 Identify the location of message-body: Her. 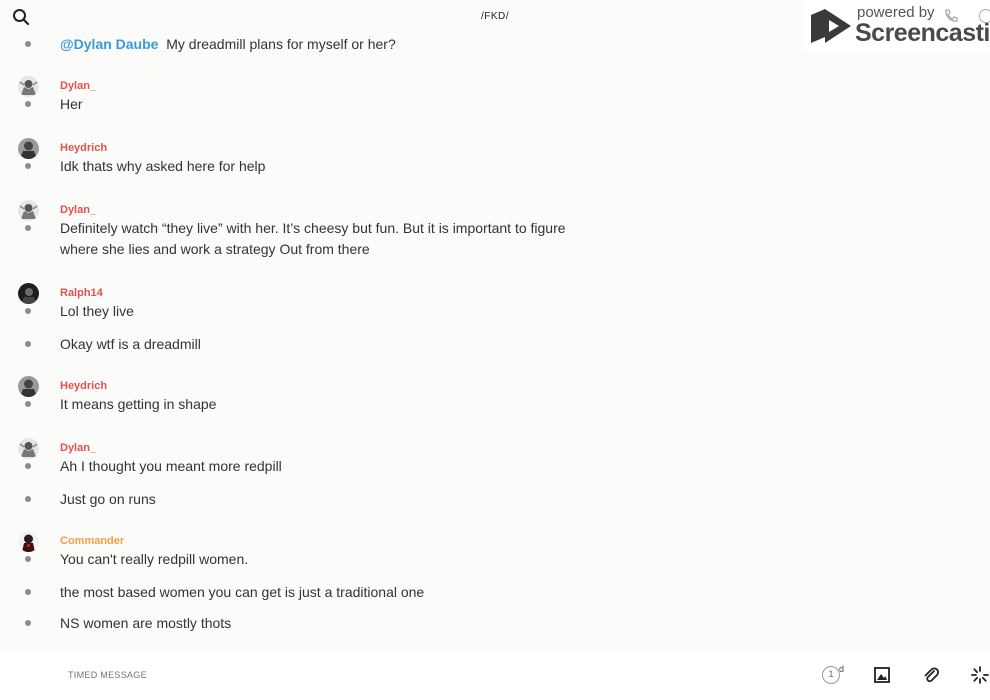
(71, 104).